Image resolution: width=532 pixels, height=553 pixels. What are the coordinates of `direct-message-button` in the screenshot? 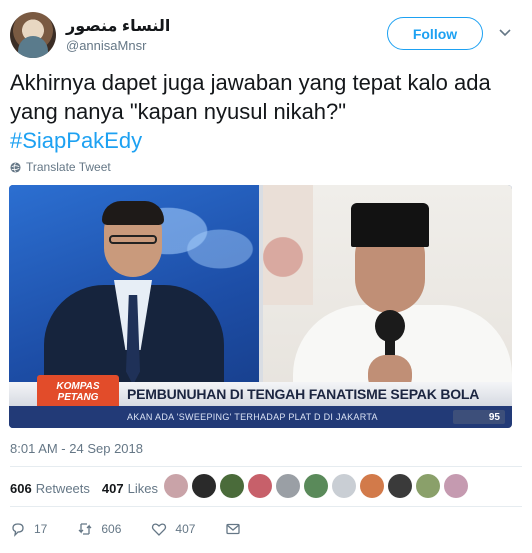 It's located at (233, 529).